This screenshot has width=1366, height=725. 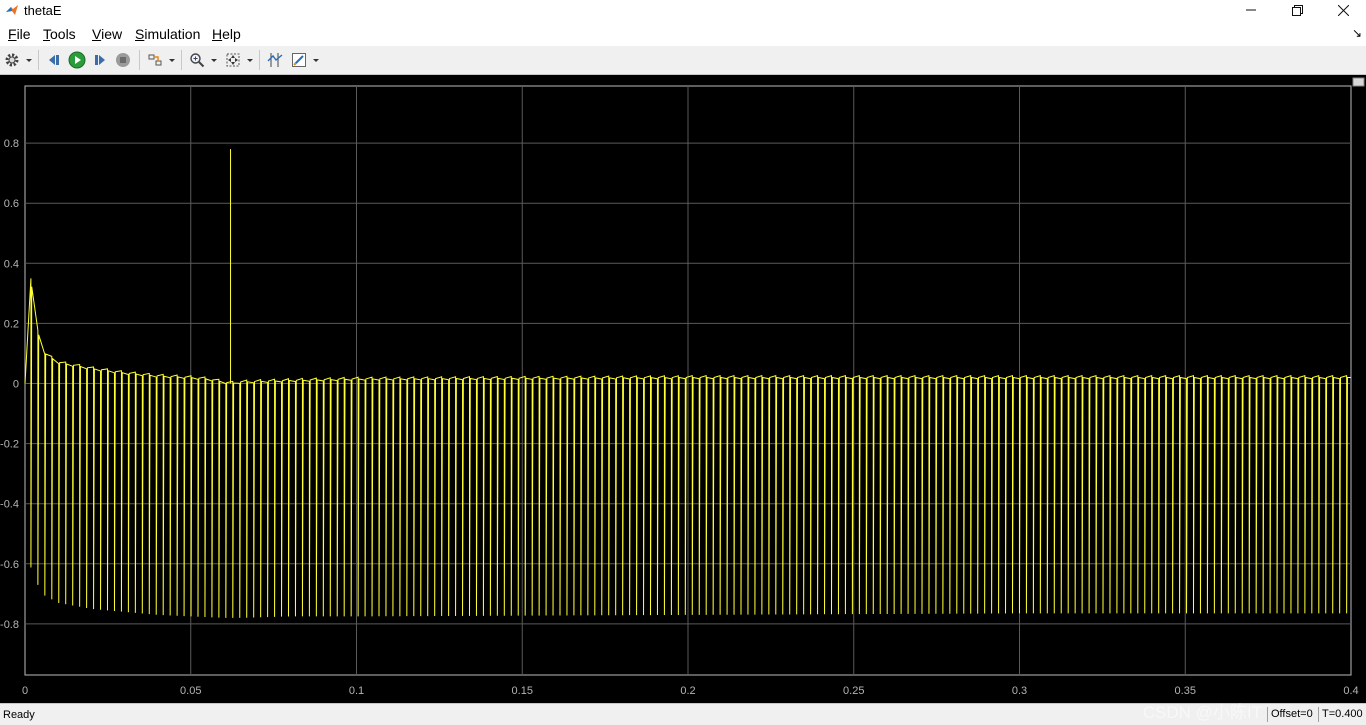 I want to click on x-tick-label: 0.4, so click(x=1350, y=691).